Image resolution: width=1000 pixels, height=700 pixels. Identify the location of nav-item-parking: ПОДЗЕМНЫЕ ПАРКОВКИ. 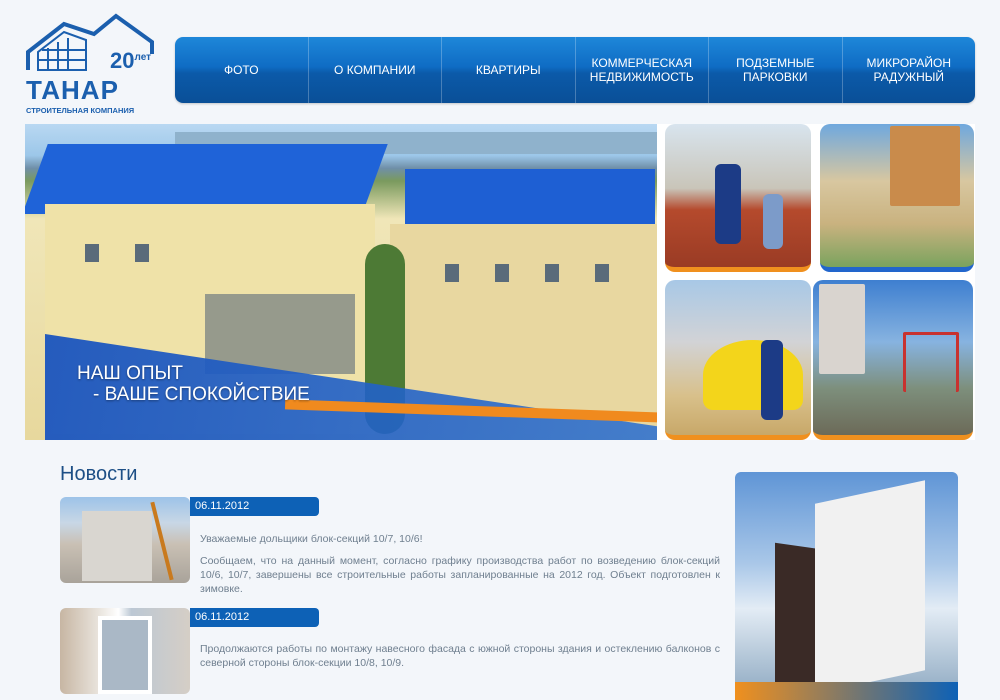
(776, 70).